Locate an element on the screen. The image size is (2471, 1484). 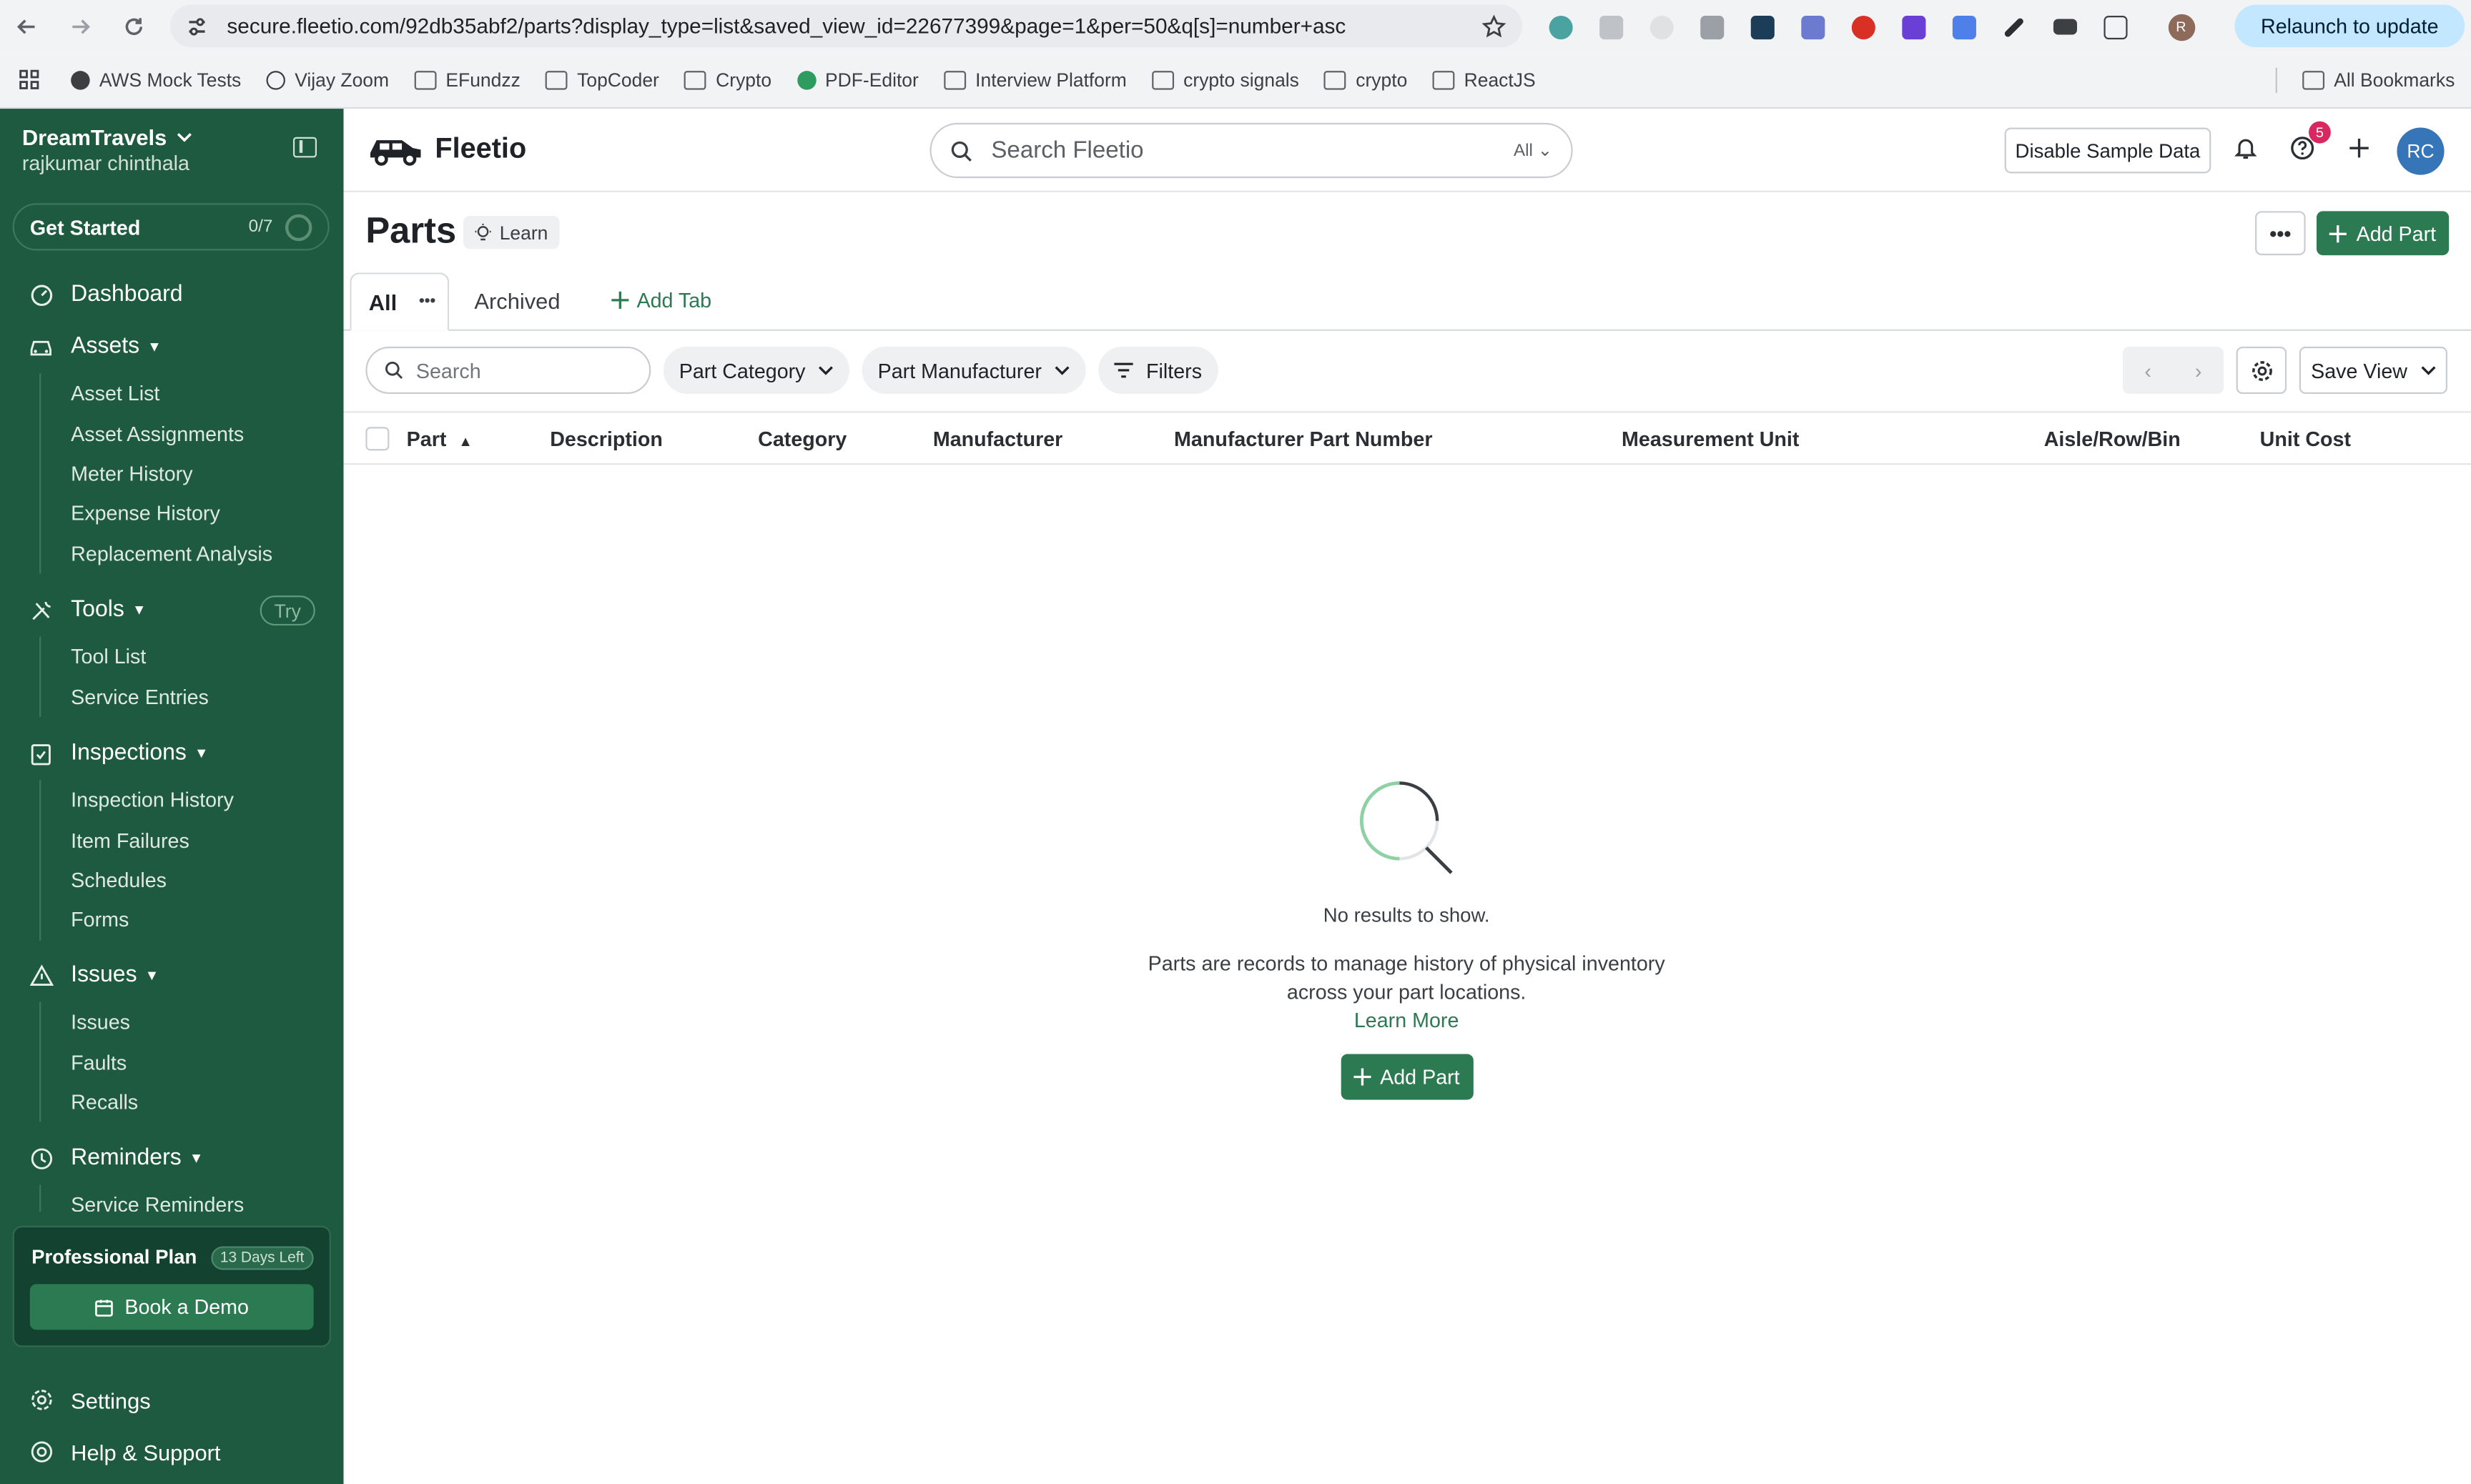
sidebar-item-expense-history: Expense History is located at coordinates (171, 513).